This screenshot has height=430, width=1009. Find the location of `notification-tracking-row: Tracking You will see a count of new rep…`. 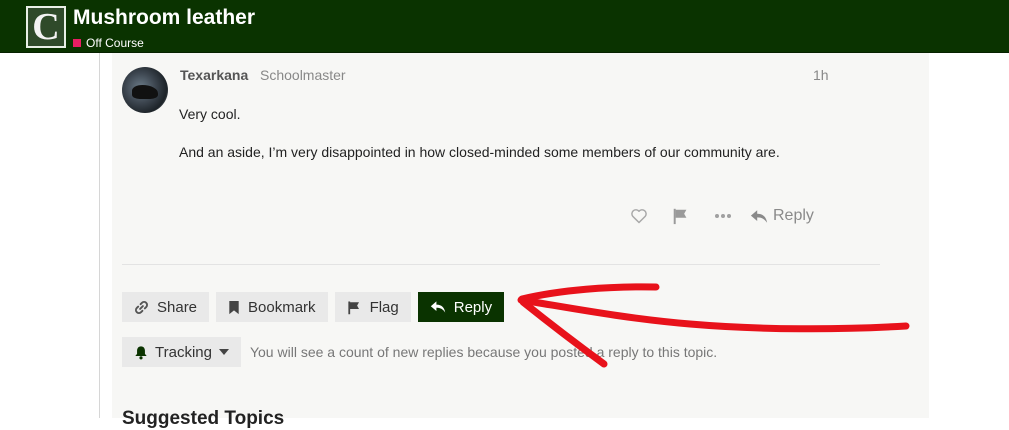

notification-tracking-row: Tracking You will see a count of new rep… is located at coordinates (419, 352).